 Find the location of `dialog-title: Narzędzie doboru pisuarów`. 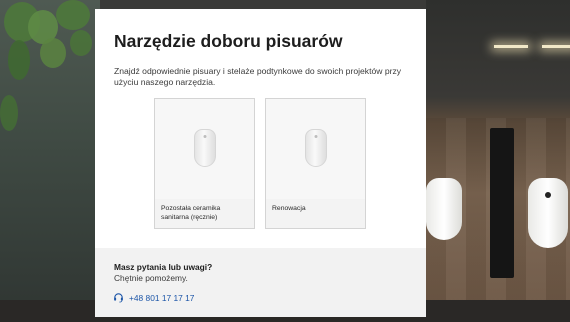

dialog-title: Narzędzie doboru pisuarów is located at coordinates (228, 41).